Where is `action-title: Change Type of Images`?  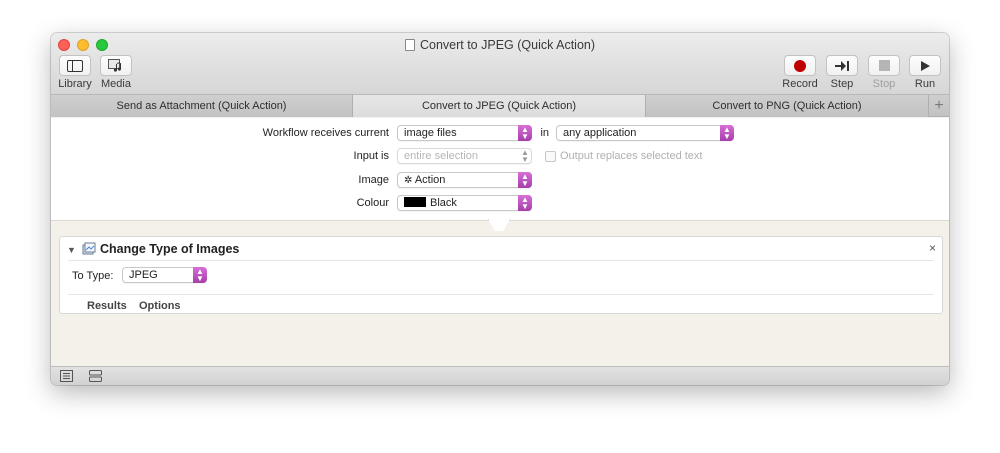 action-title: Change Type of Images is located at coordinates (170, 249).